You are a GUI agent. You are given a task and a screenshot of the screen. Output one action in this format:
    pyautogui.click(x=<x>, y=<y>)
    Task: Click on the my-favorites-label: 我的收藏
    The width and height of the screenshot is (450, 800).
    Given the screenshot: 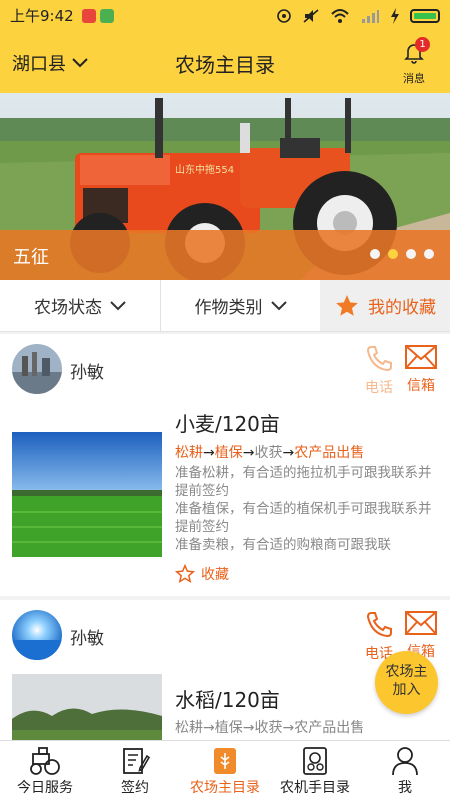 What is the action you would take?
    pyautogui.click(x=402, y=308)
    